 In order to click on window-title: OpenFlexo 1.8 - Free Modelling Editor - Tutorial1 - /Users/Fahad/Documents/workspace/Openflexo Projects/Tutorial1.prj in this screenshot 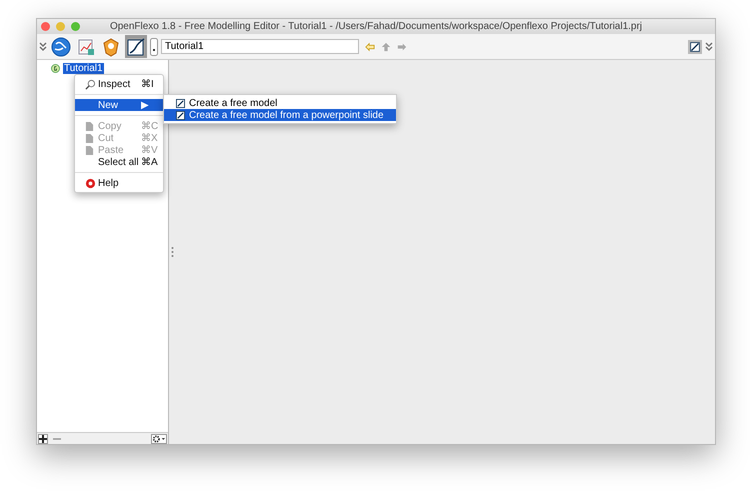, I will do `click(376, 26)`.